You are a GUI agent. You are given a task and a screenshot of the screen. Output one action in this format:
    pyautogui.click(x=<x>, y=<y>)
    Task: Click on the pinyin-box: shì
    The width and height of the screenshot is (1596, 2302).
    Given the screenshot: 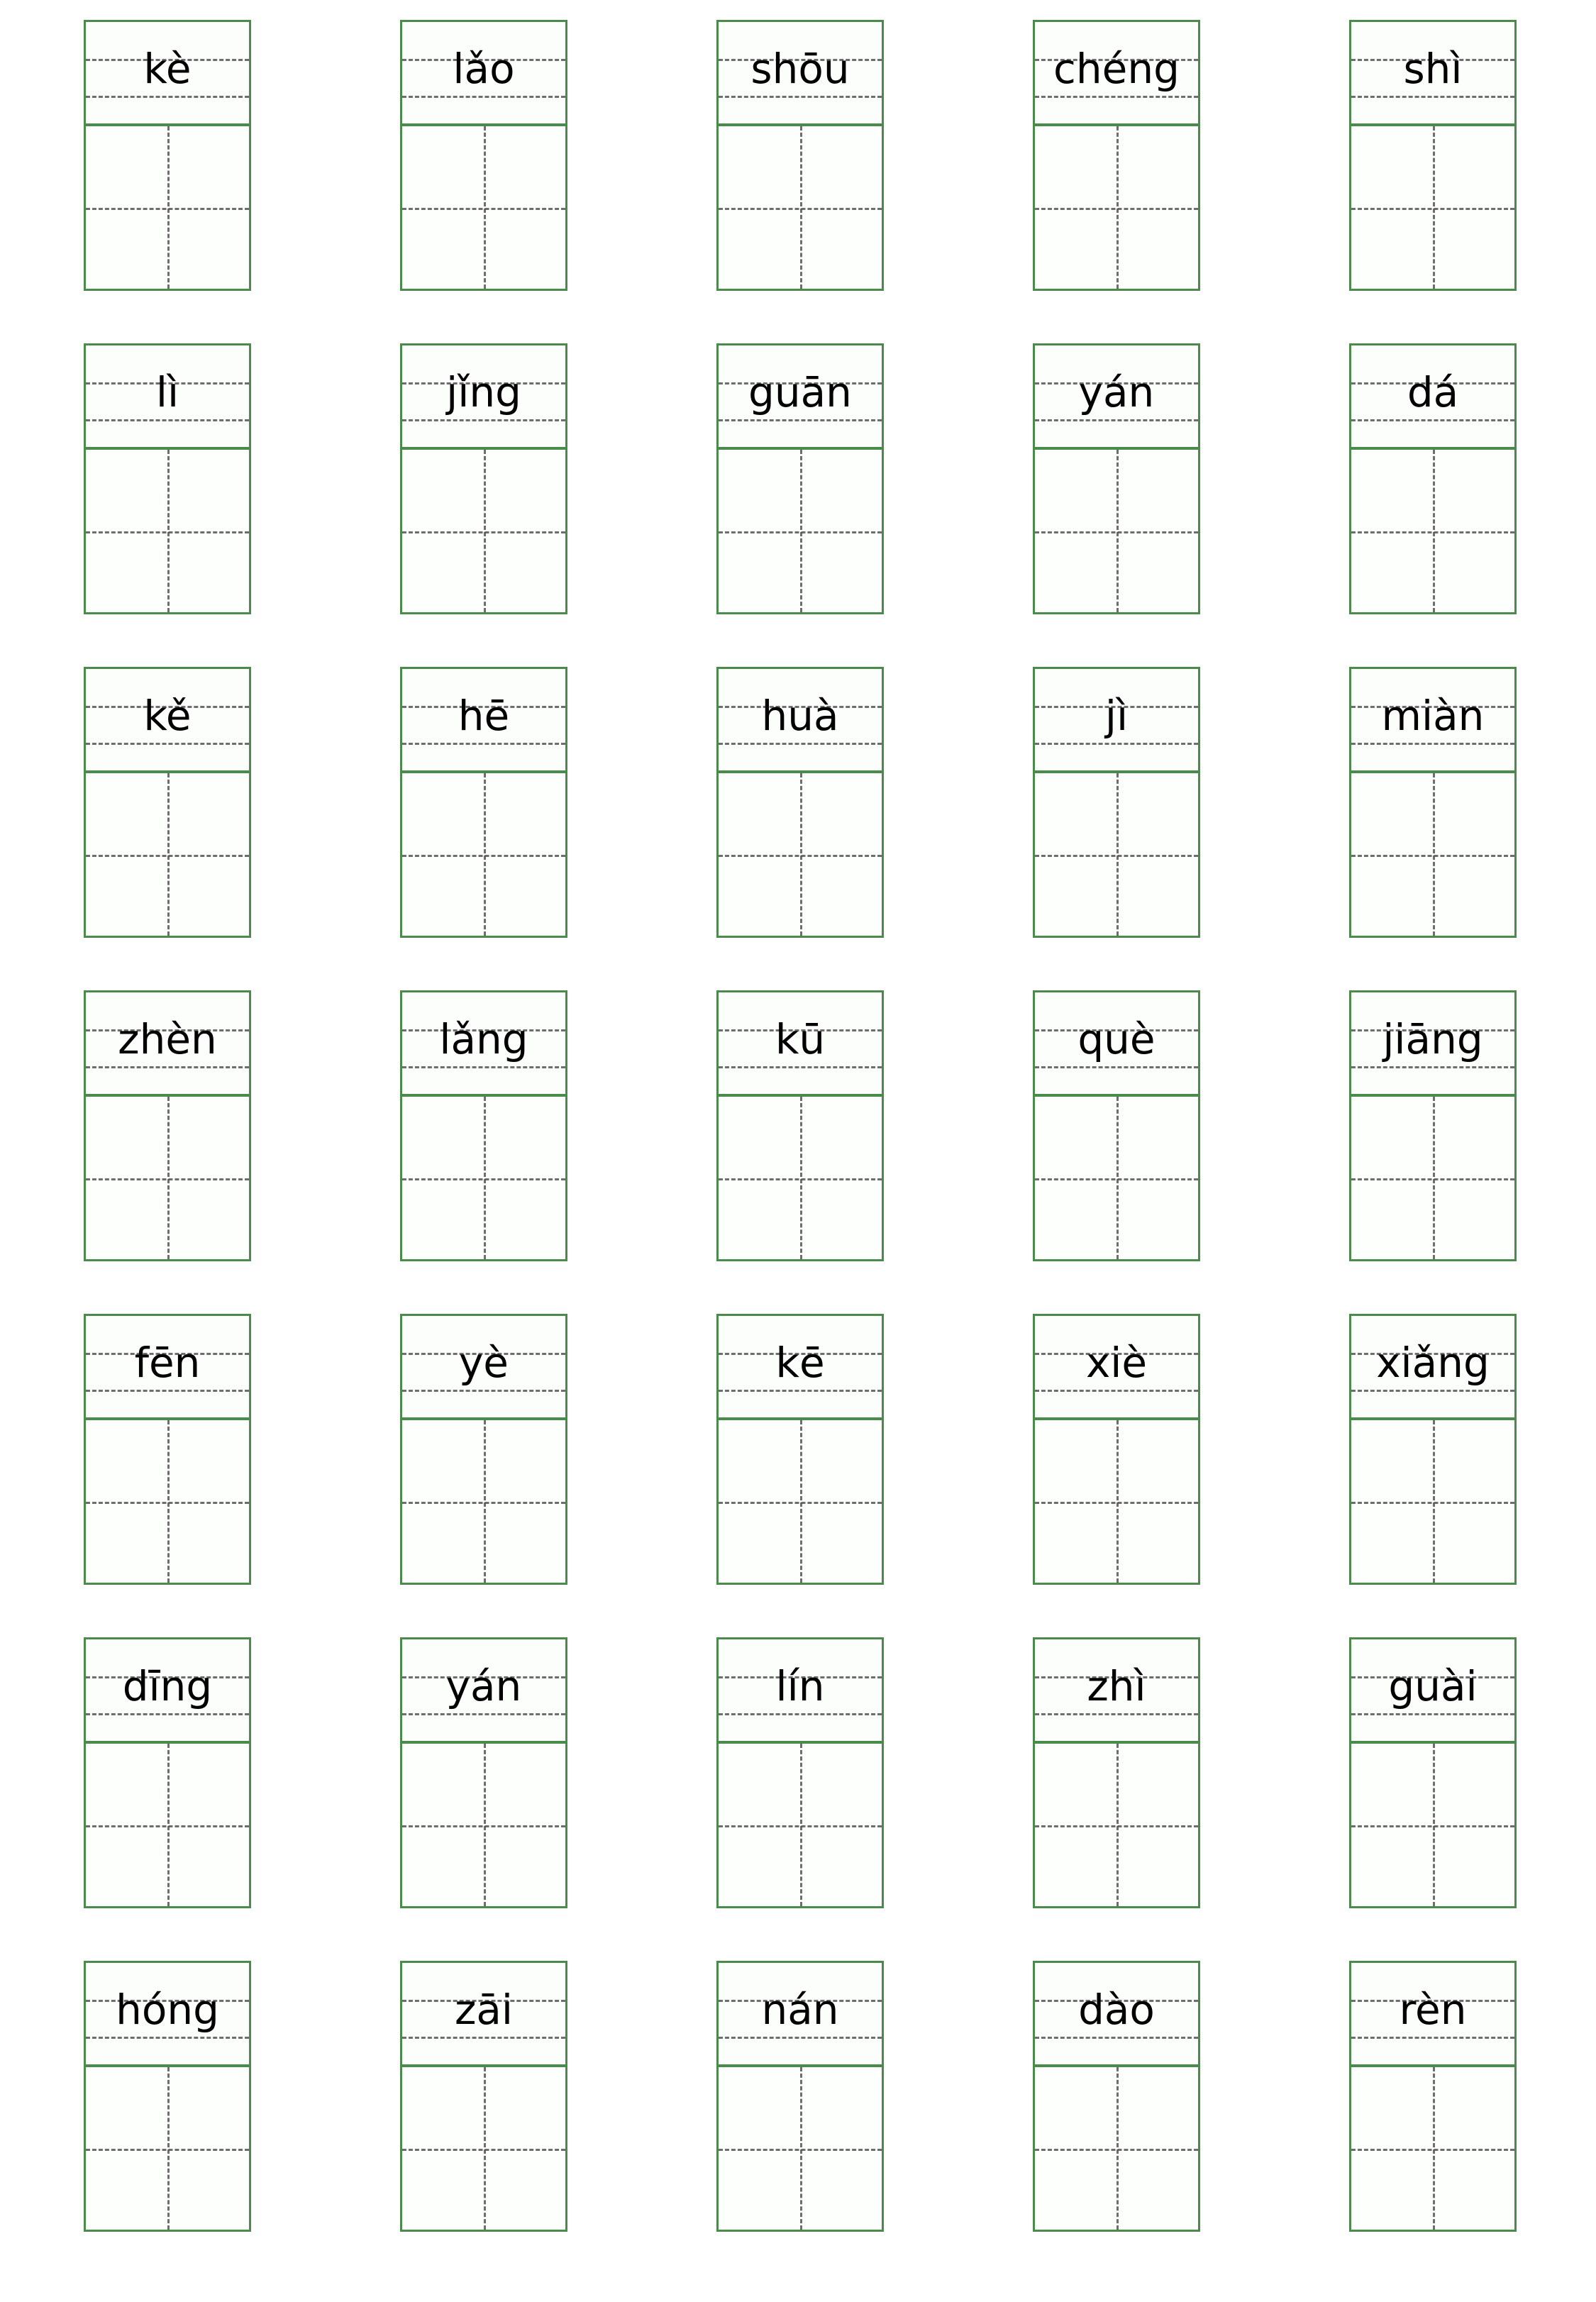 What is the action you would take?
    pyautogui.click(x=1433, y=73)
    